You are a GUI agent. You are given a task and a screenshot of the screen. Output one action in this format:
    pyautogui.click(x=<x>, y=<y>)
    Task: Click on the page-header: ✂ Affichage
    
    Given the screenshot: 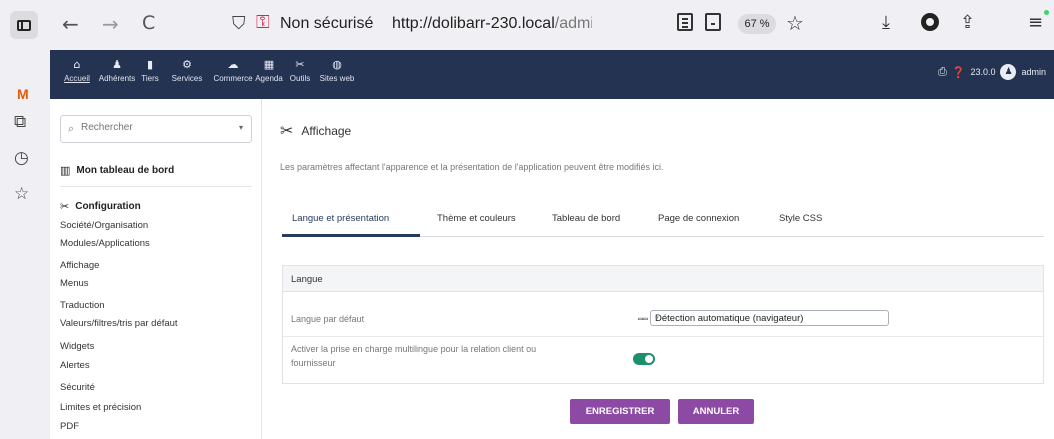 What is the action you would take?
    pyautogui.click(x=315, y=130)
    